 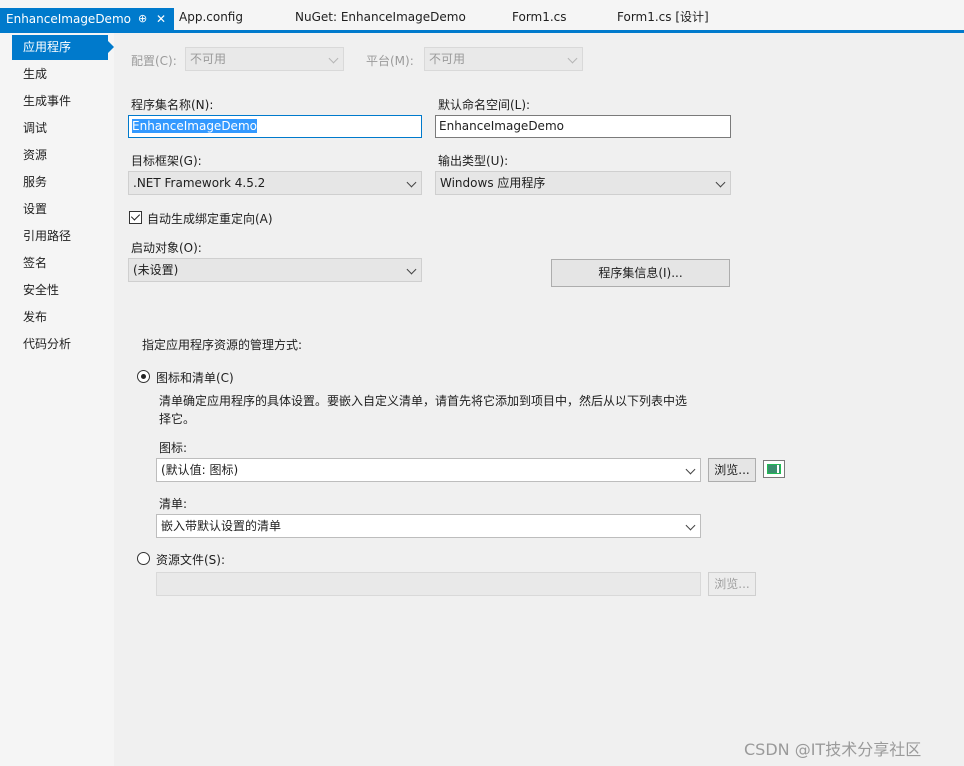 What do you see at coordinates (208, 59) in the screenshot?
I see `config-value: 不可用` at bounding box center [208, 59].